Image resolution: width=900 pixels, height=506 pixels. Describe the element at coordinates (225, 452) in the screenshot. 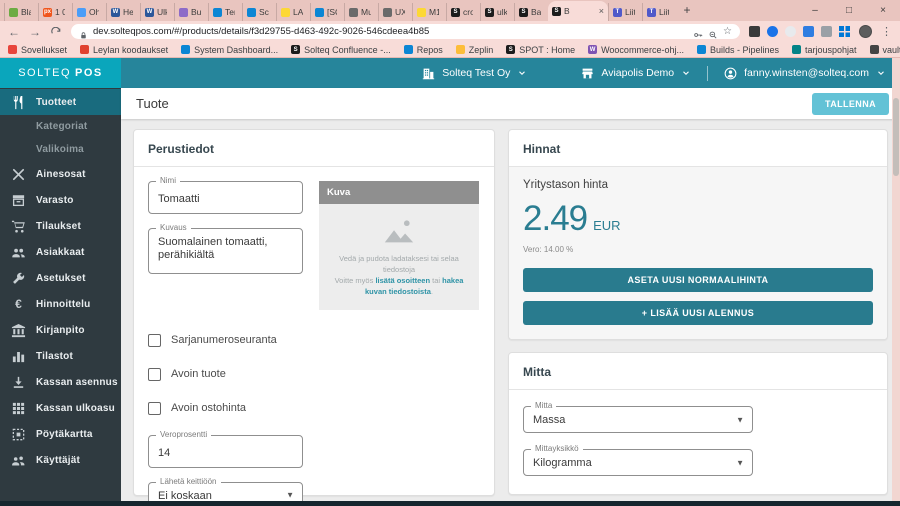

I see `vat-percent-input` at that location.